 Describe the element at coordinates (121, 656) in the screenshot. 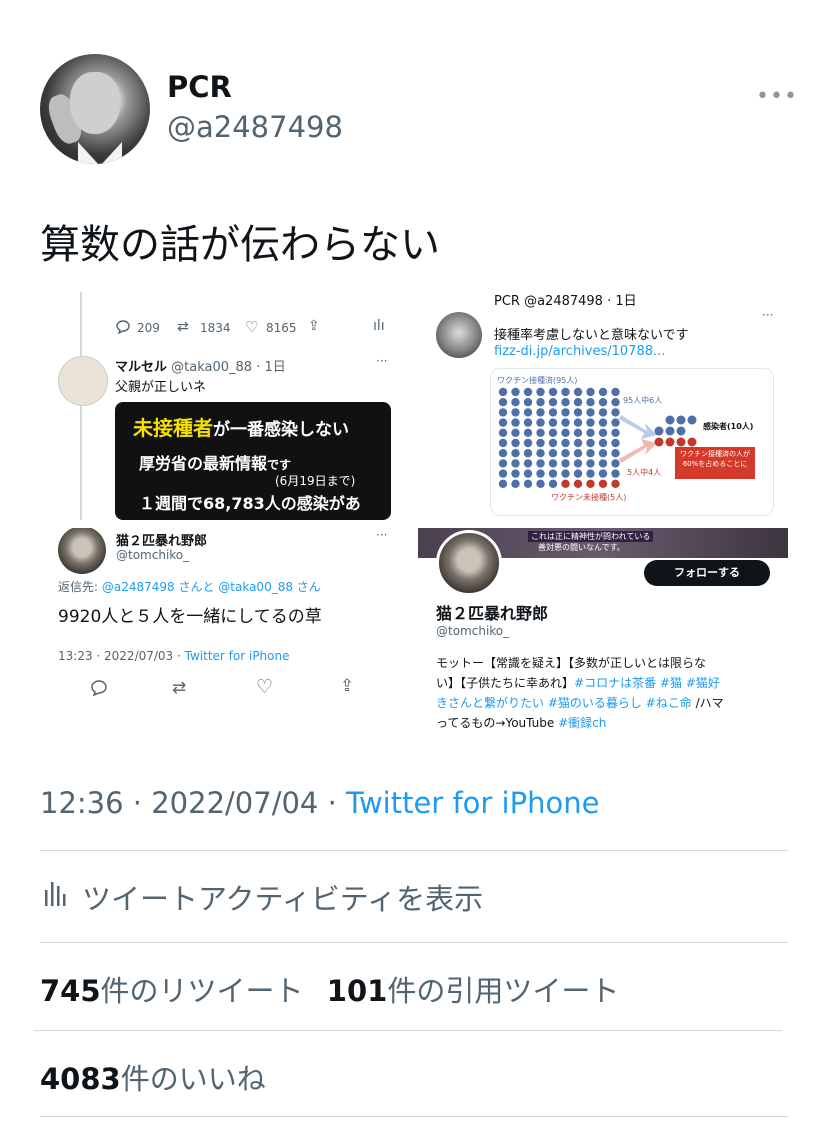

I see `panel3-time: 13:23 · 2022/07/03 ·` at that location.